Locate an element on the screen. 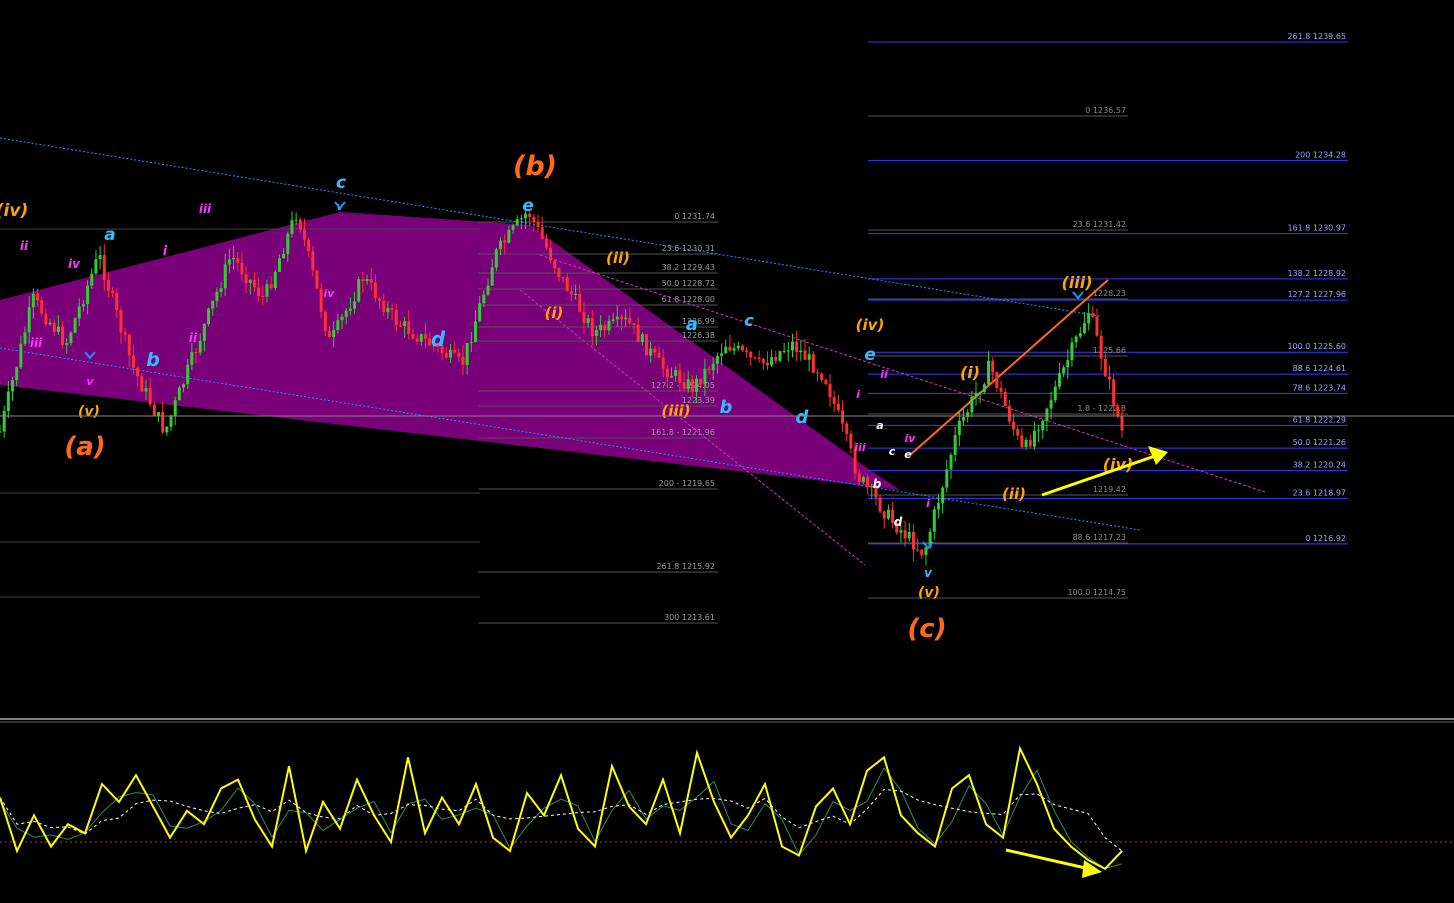 This screenshot has width=1454, height=903. fib-label-middle: 1225.66 is located at coordinates (1109, 350).